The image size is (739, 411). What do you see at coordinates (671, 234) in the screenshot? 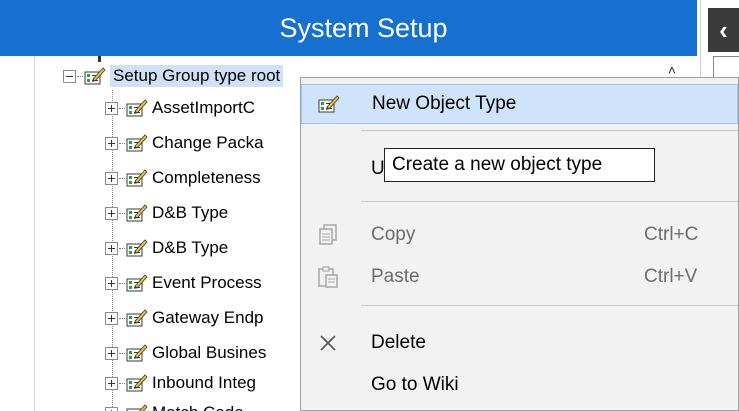
I see `menu-item-shortcut: Ctrl+C` at bounding box center [671, 234].